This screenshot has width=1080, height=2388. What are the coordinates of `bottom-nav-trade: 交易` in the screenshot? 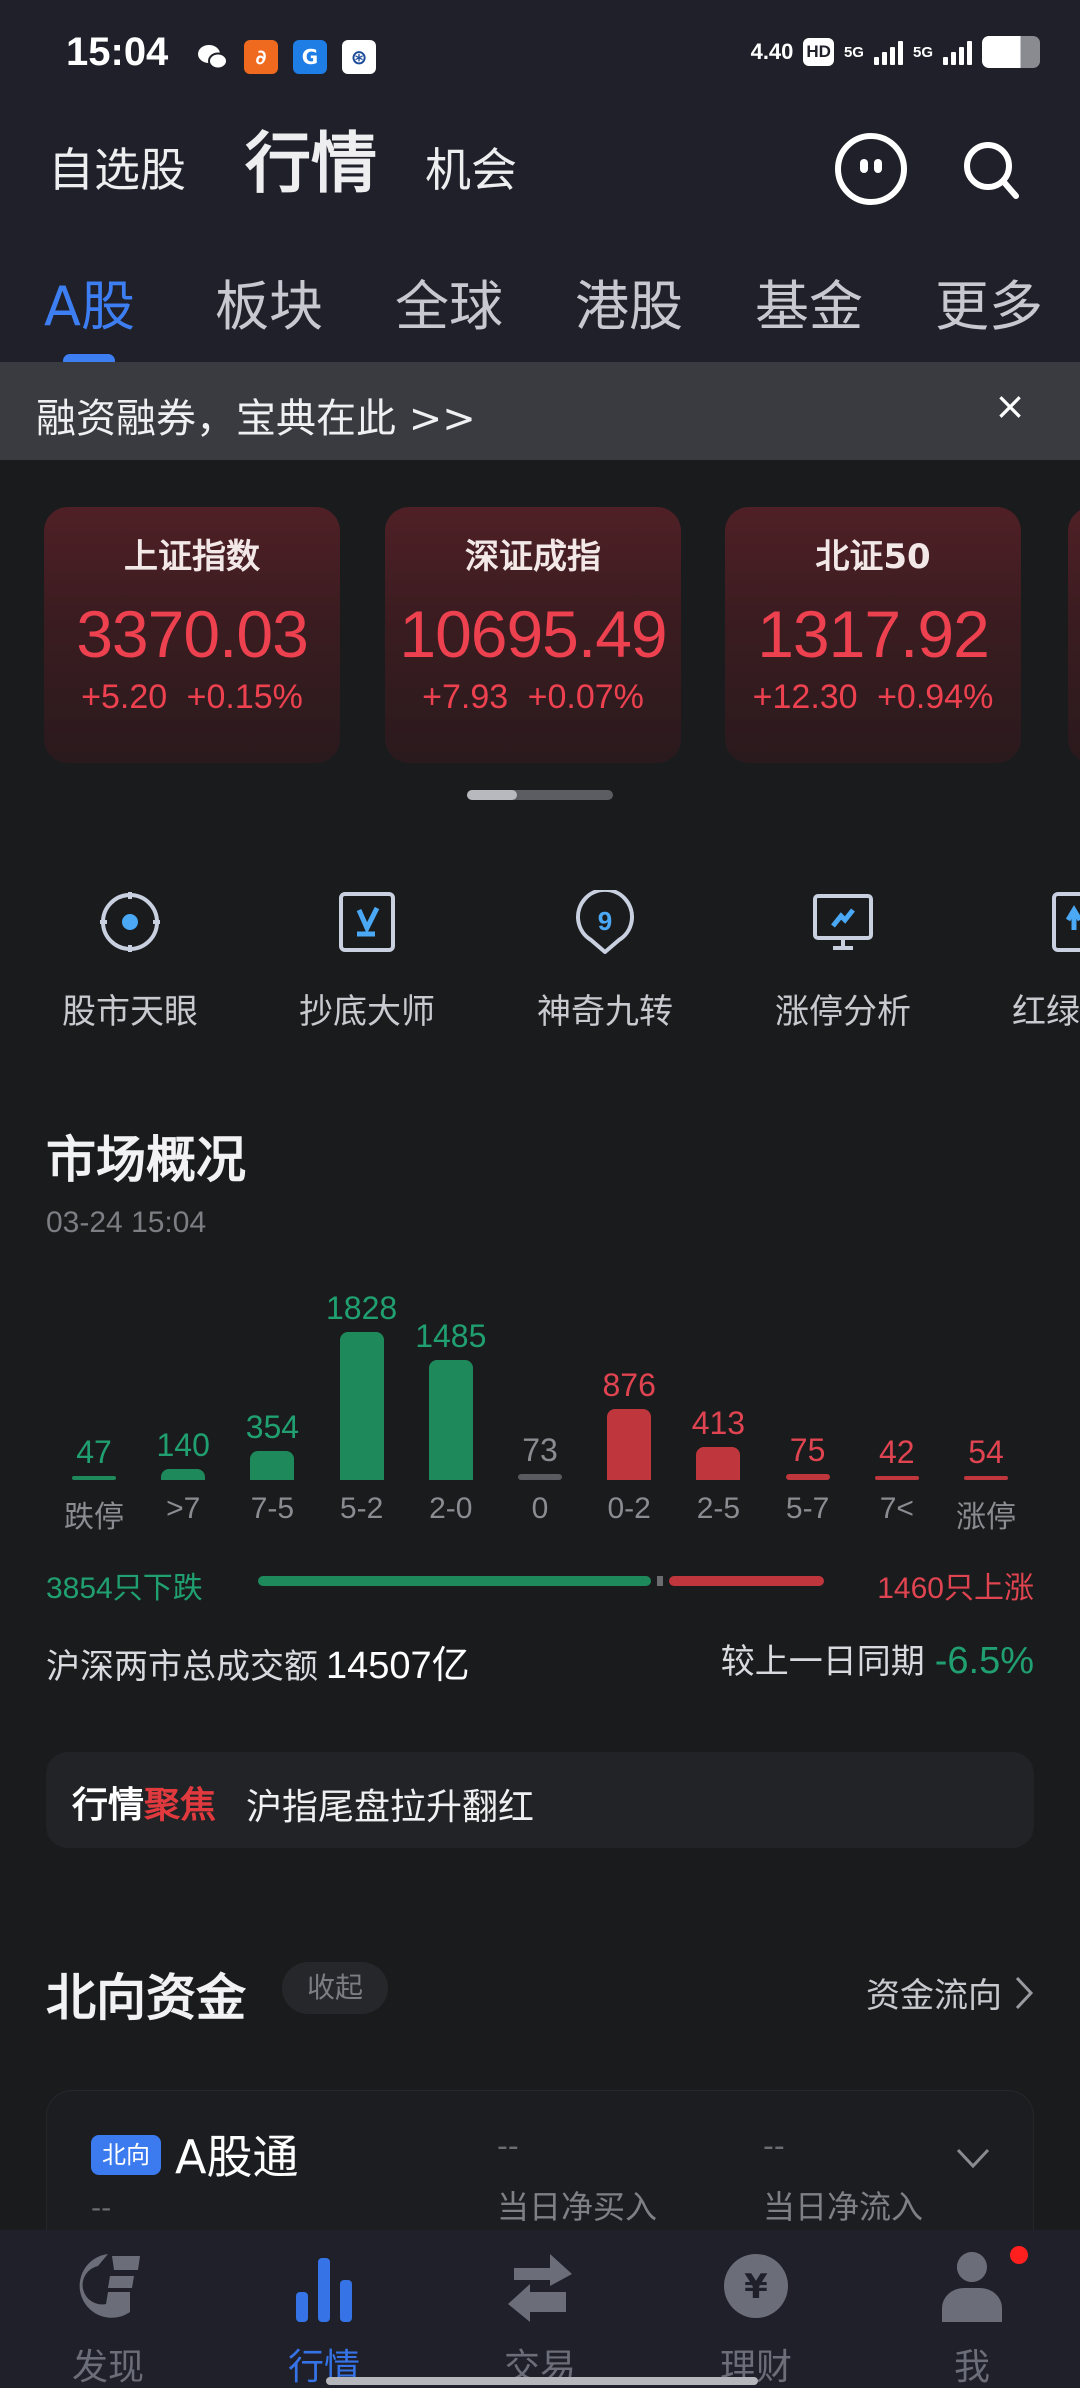 It's located at (540, 2317).